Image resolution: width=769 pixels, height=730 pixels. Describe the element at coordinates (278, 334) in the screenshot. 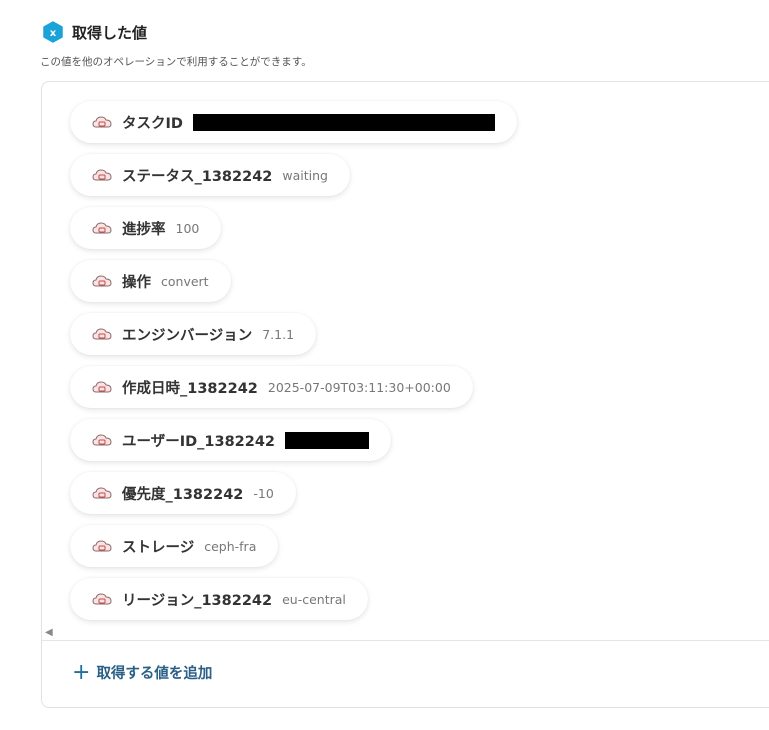

I see `chip-value: 7.1.1` at that location.